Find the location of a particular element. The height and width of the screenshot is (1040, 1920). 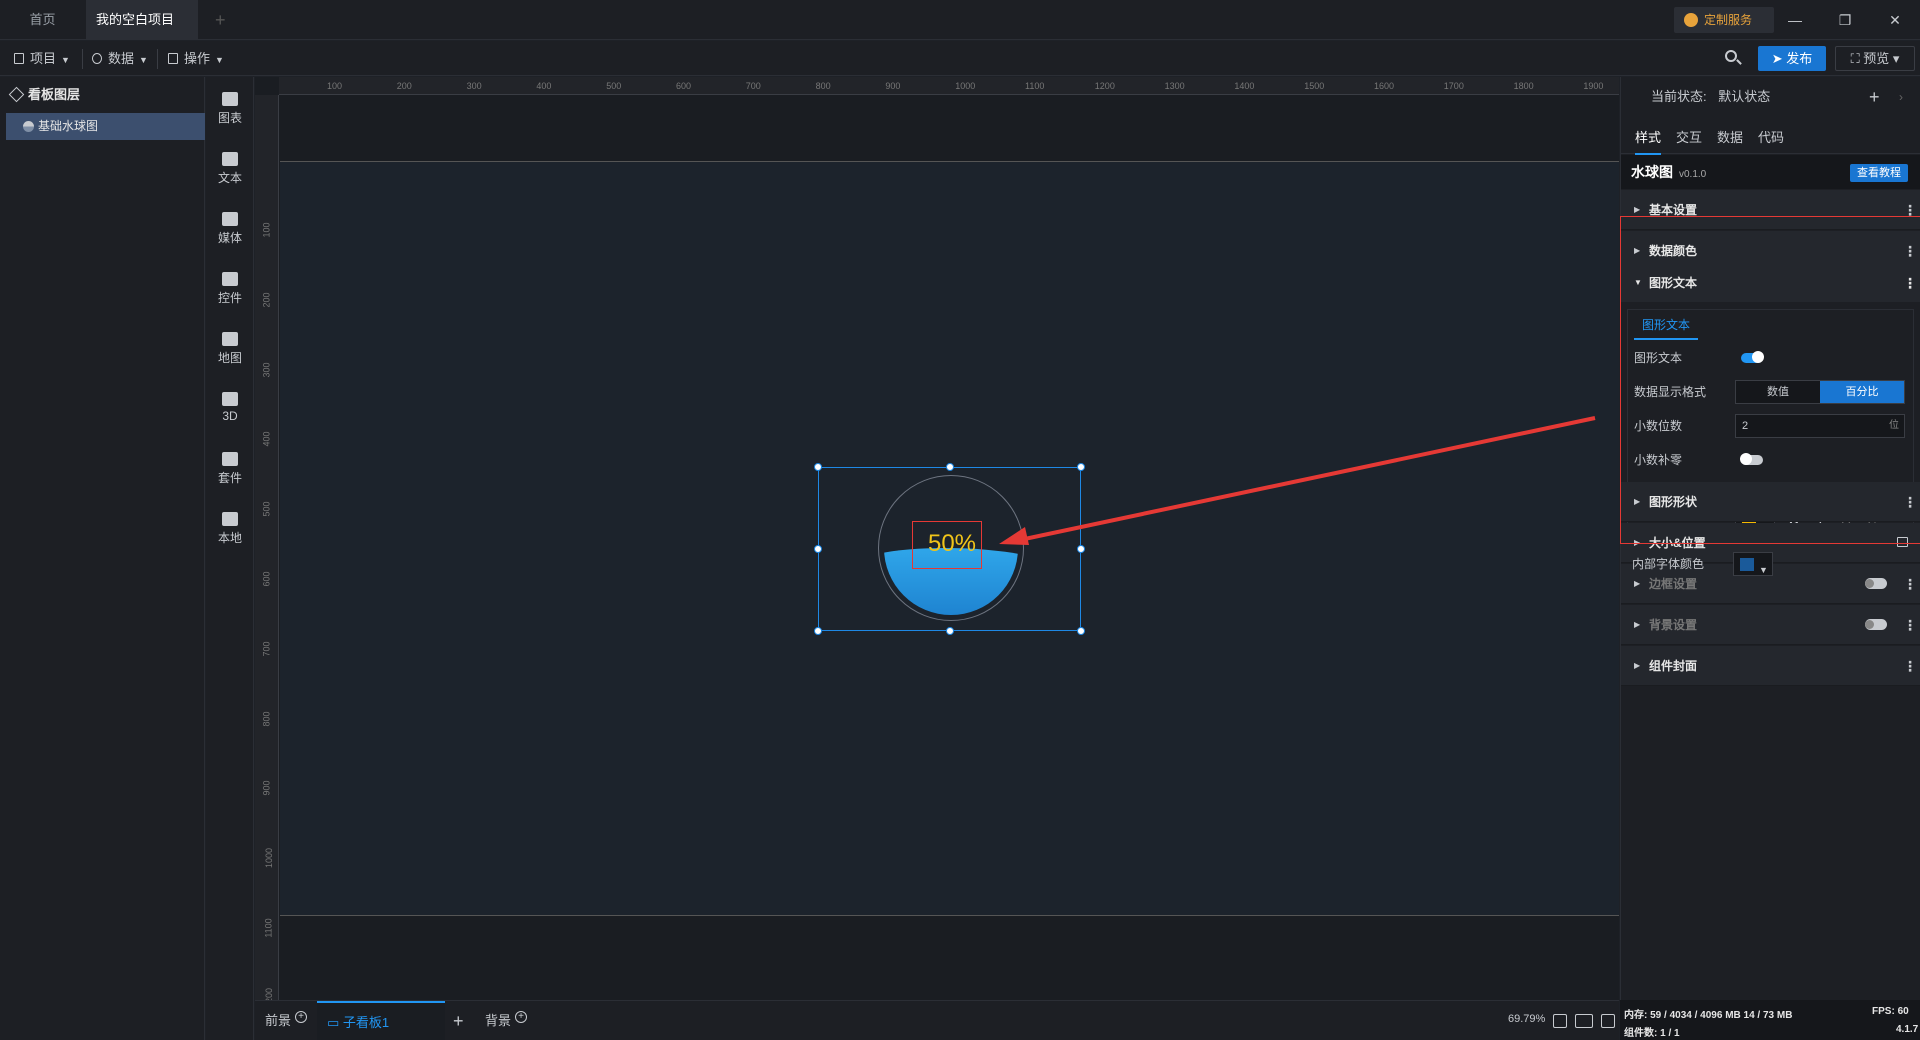

enable-text-toggle is located at coordinates (1752, 357).